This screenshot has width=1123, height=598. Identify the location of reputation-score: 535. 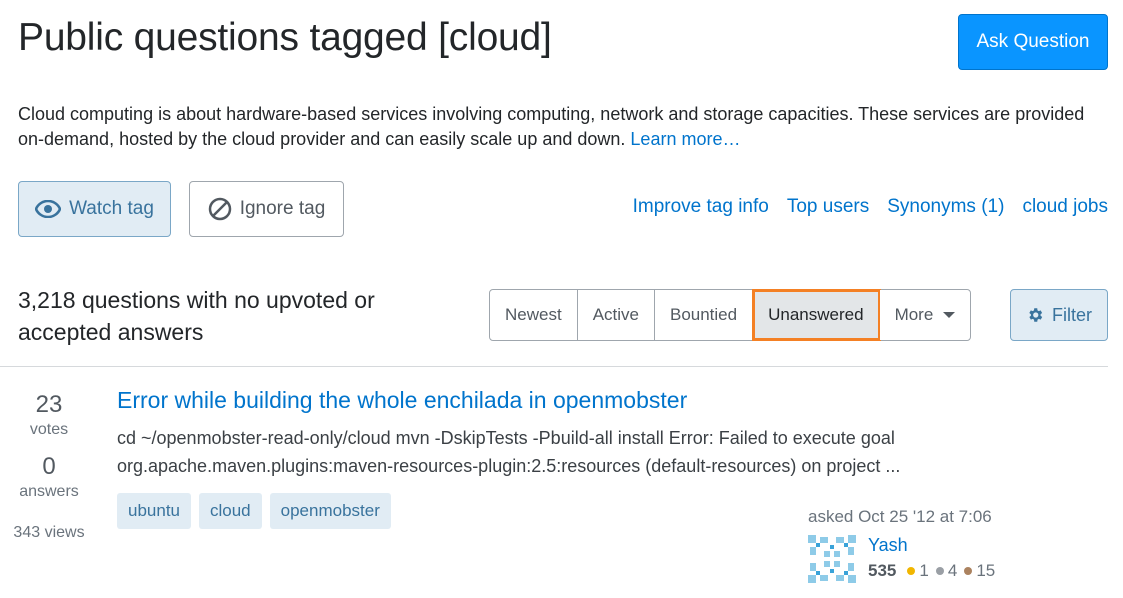
(882, 570).